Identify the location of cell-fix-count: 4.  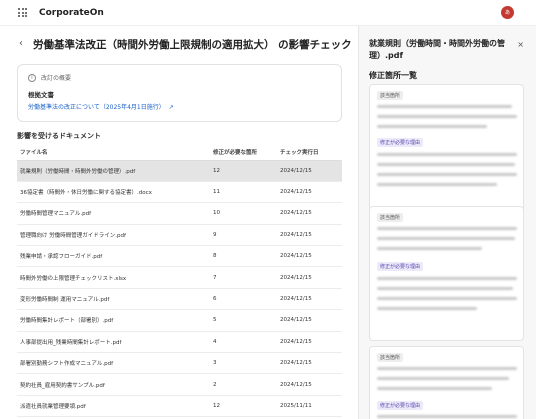
(243, 342).